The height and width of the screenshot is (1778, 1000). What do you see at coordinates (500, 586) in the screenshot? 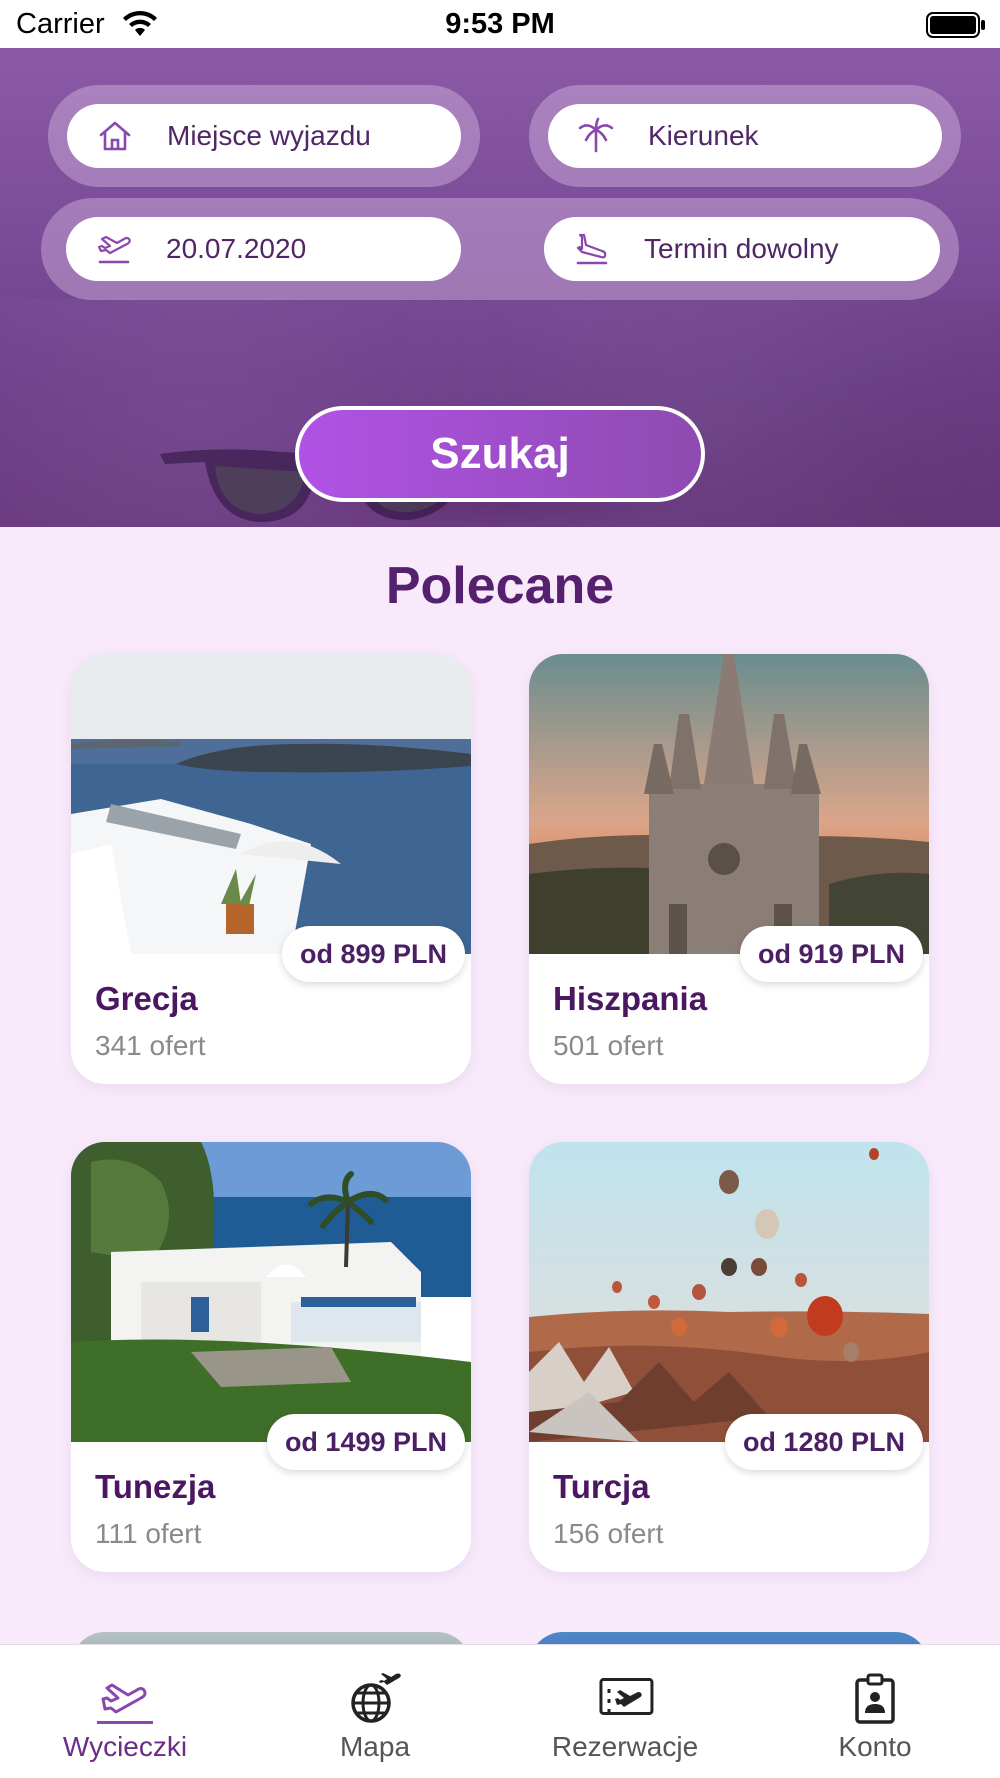
I see `section-title: Polecane` at bounding box center [500, 586].